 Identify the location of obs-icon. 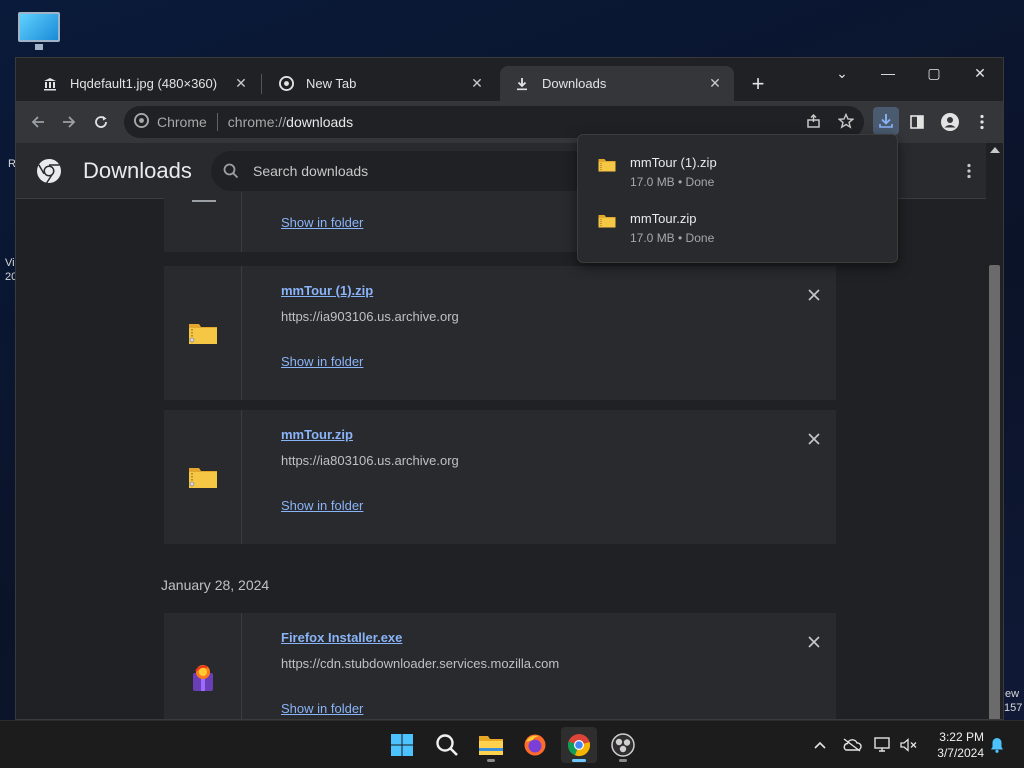
(623, 745).